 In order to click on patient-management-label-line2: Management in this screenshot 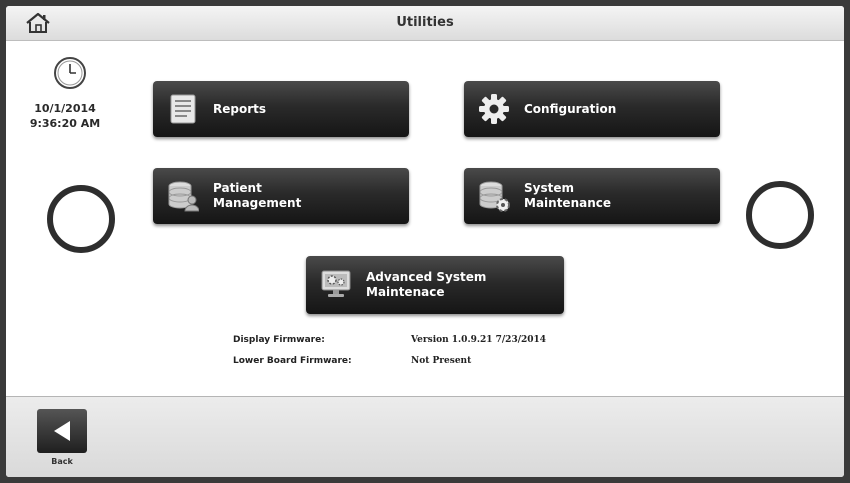, I will do `click(257, 203)`.